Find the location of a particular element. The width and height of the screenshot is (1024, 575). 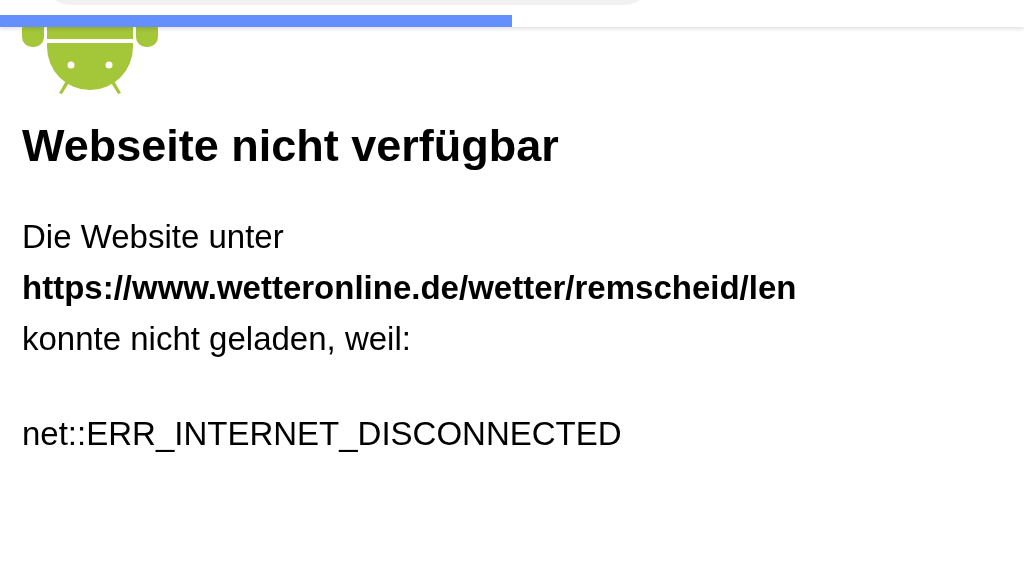

robot-icon is located at coordinates (90, 61).